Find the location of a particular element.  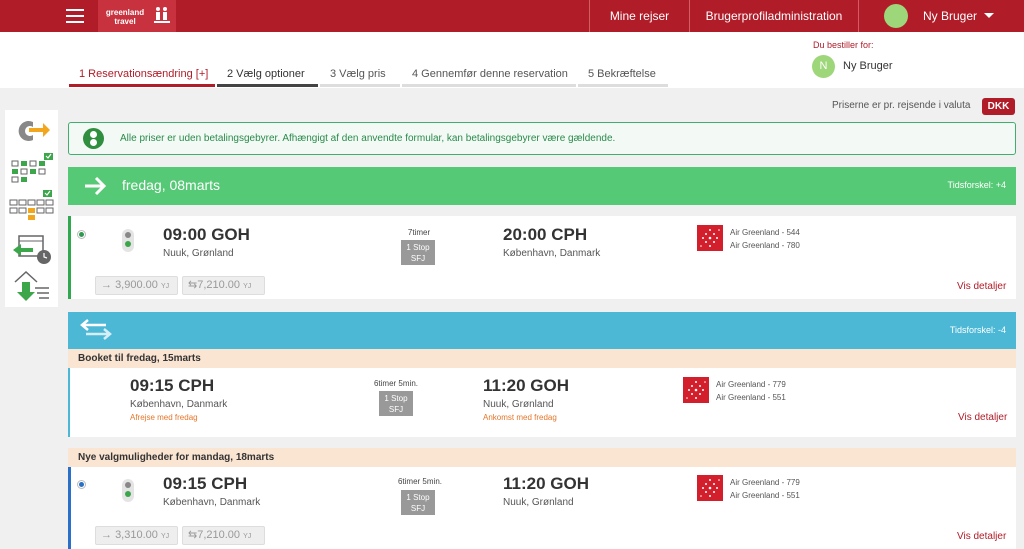

user-menu: Ny Bruger is located at coordinates (941, 16).